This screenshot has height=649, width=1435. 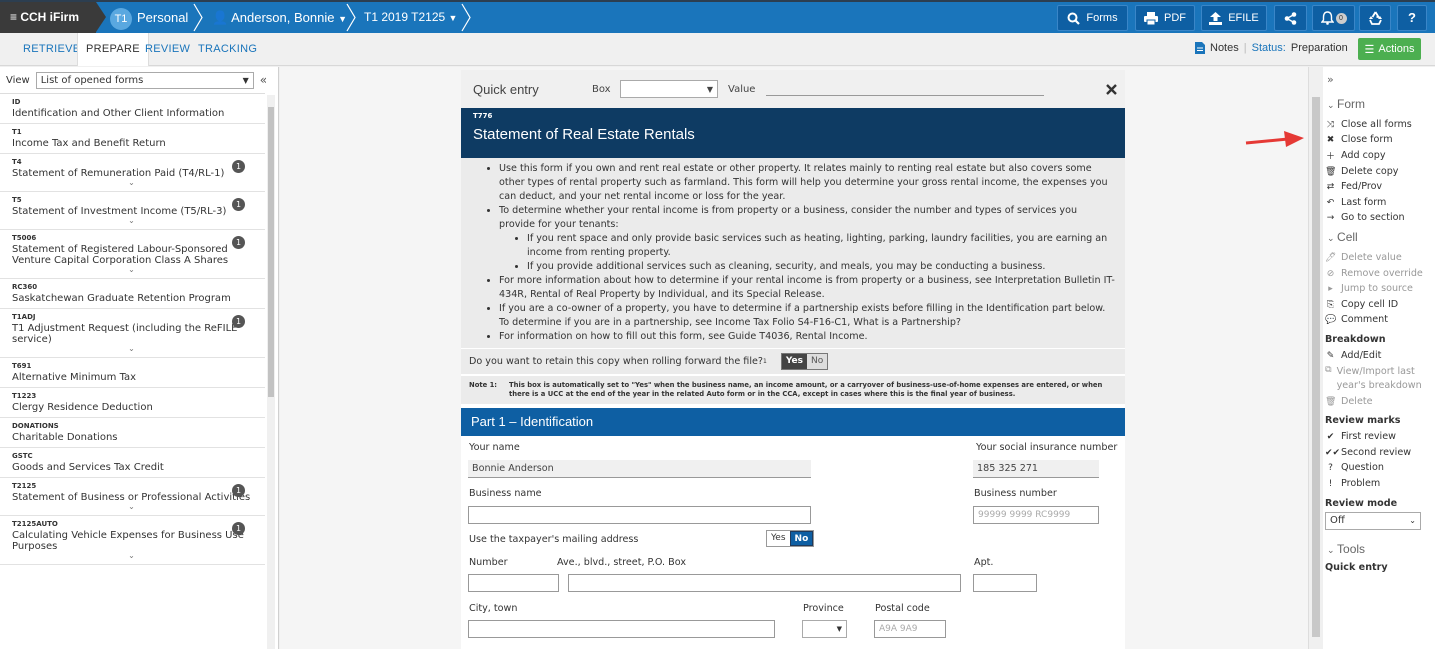 What do you see at coordinates (263, 80) in the screenshot?
I see `collapse-panel-icon: «` at bounding box center [263, 80].